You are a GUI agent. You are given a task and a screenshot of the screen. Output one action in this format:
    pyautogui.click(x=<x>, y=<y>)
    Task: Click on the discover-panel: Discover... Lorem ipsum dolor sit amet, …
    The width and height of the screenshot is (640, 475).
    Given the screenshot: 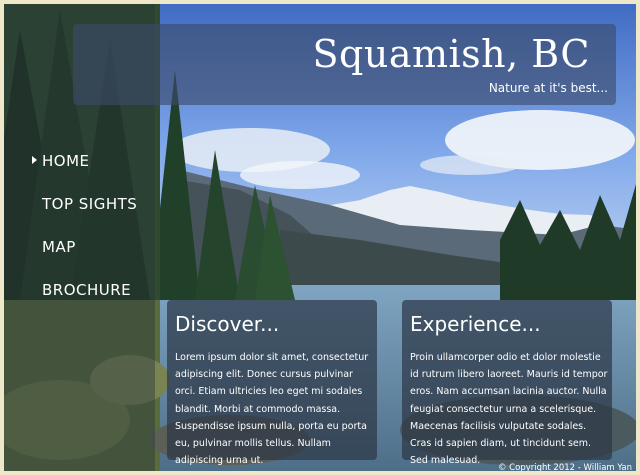 What is the action you would take?
    pyautogui.click(x=272, y=383)
    